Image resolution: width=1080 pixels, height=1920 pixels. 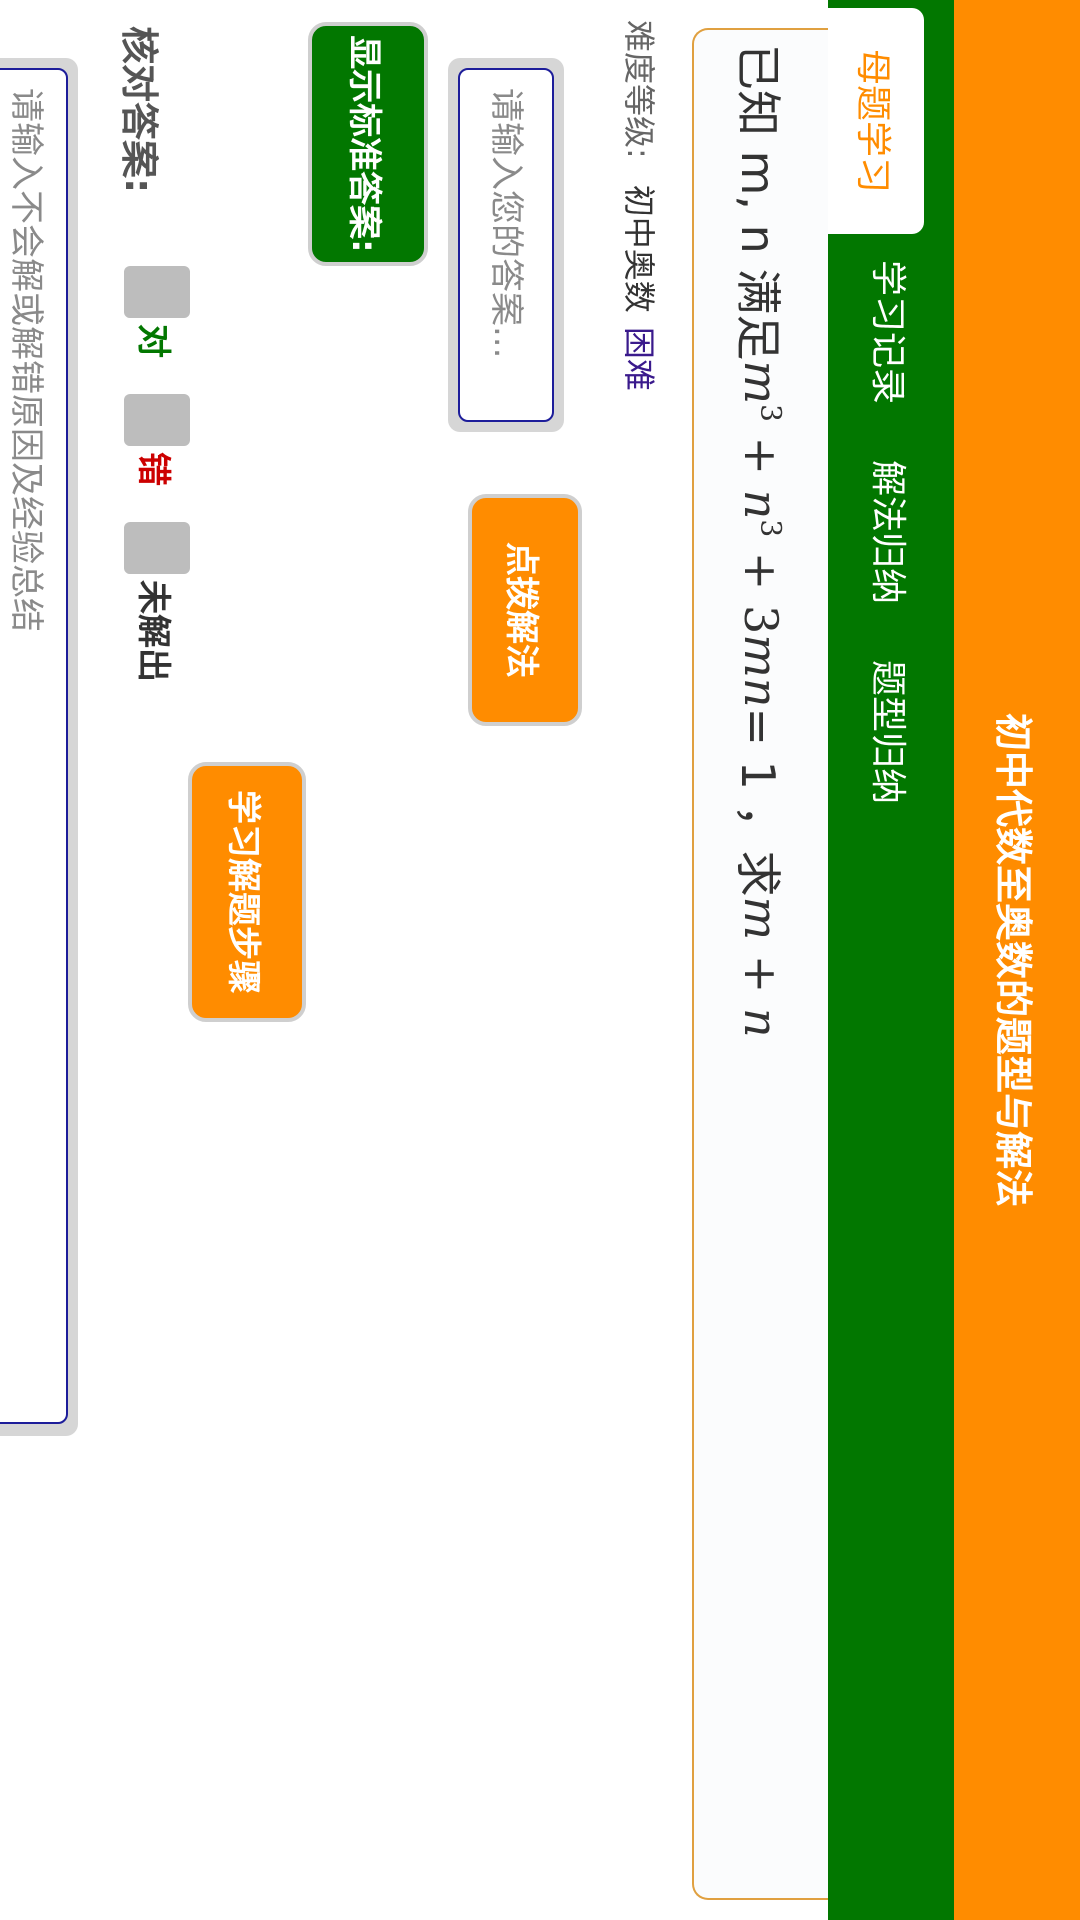 I want to click on difficulty-level: 初中奥数, so click(x=639, y=248).